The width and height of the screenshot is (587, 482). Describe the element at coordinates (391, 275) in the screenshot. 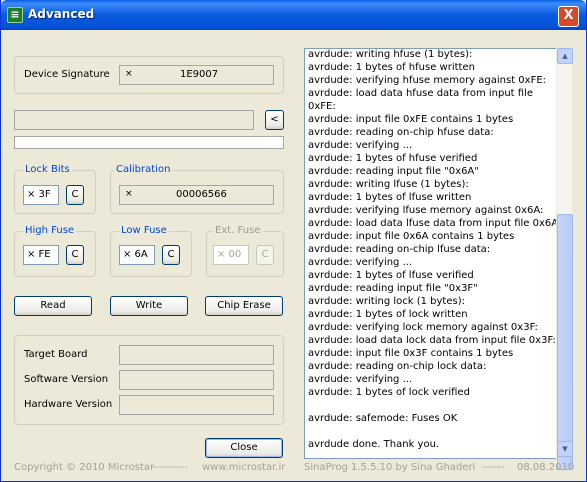

I see `log-line: avrdude: 1 bytes of lfuse verified` at that location.